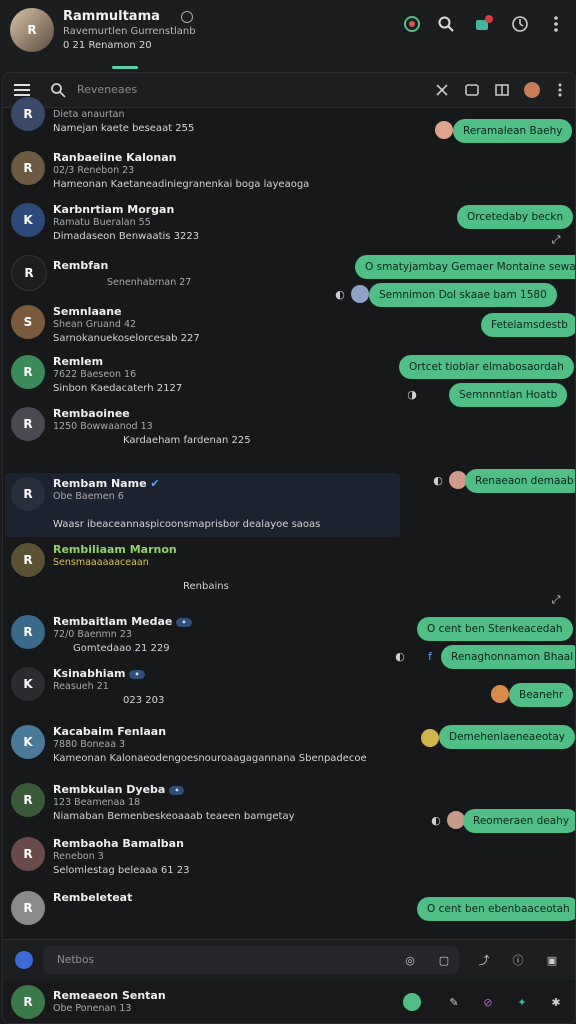 This screenshot has width=576, height=1024. I want to click on row-subtitle: 1250 Bowwaanod 13, so click(103, 426).